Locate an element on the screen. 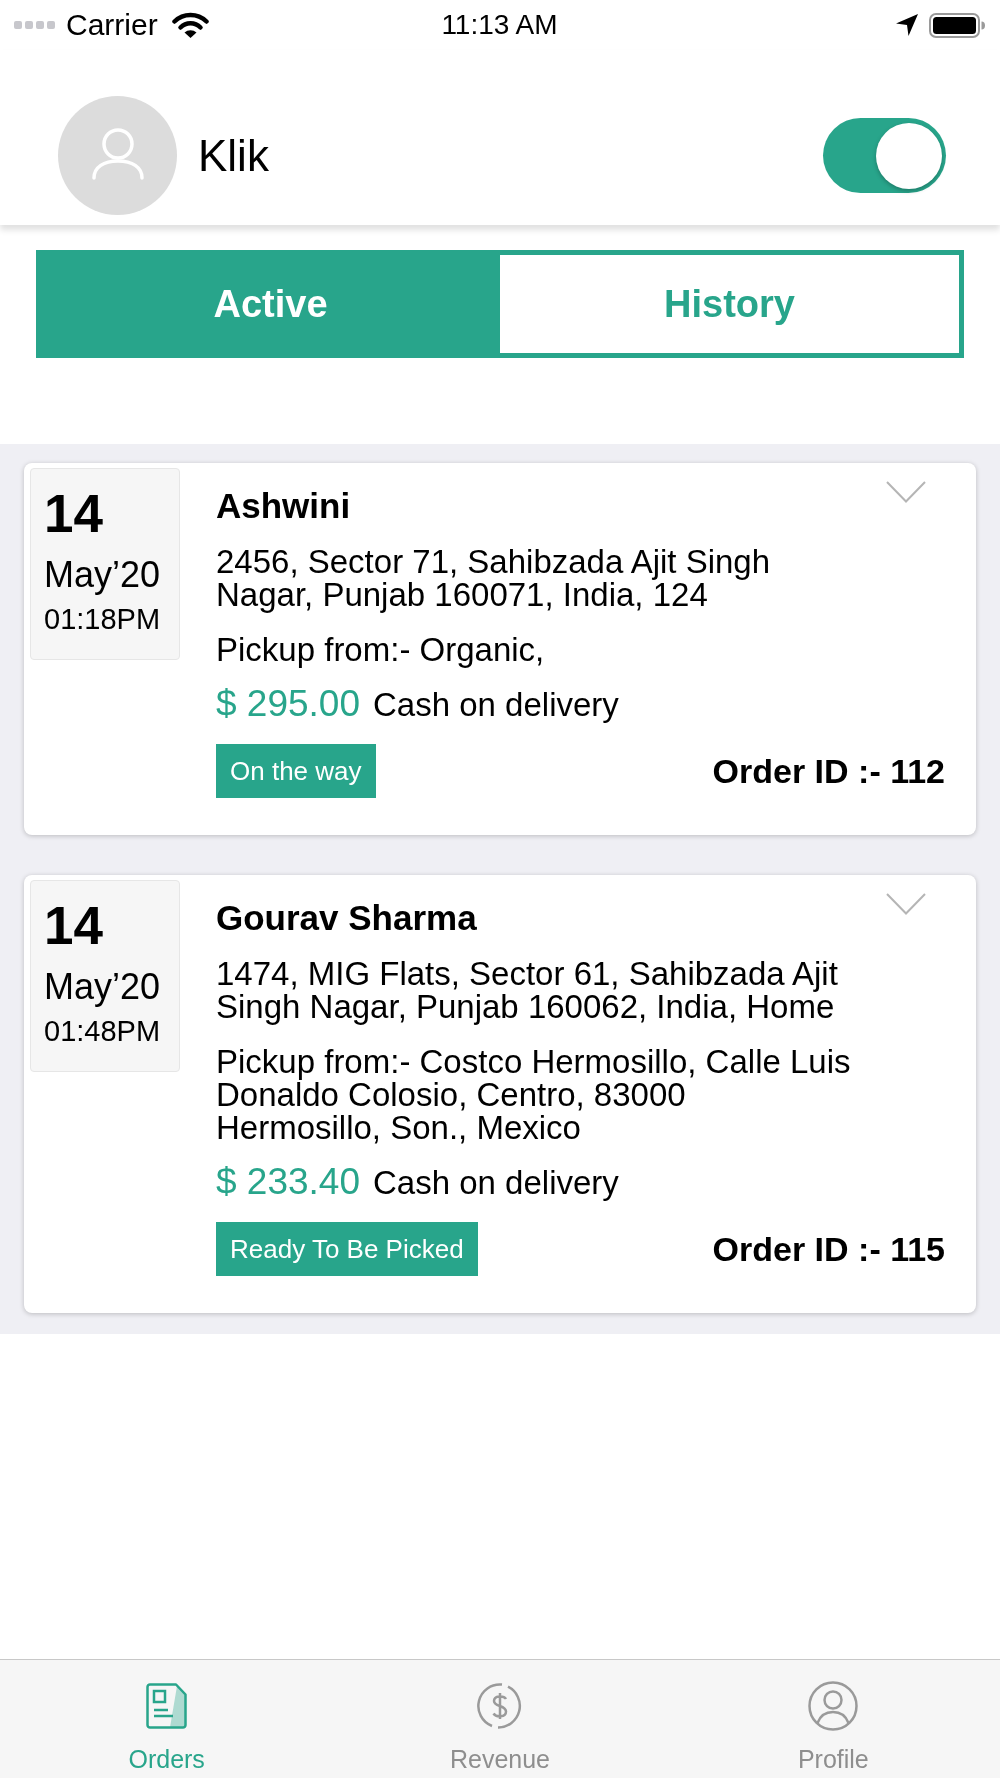 The height and width of the screenshot is (1778, 1000). signal-icon is located at coordinates (34, 25).